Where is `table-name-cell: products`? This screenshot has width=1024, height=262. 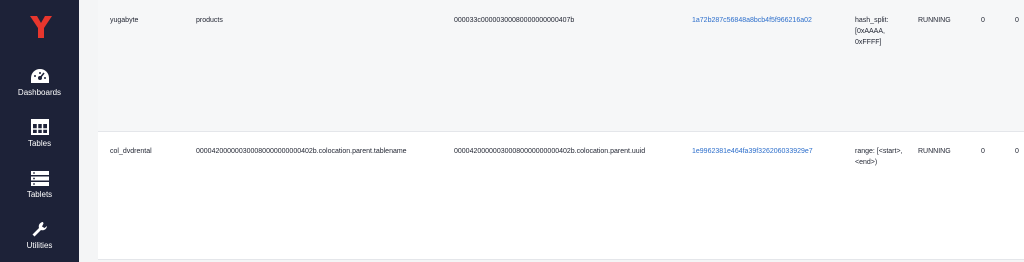
table-name-cell: products is located at coordinates (209, 20).